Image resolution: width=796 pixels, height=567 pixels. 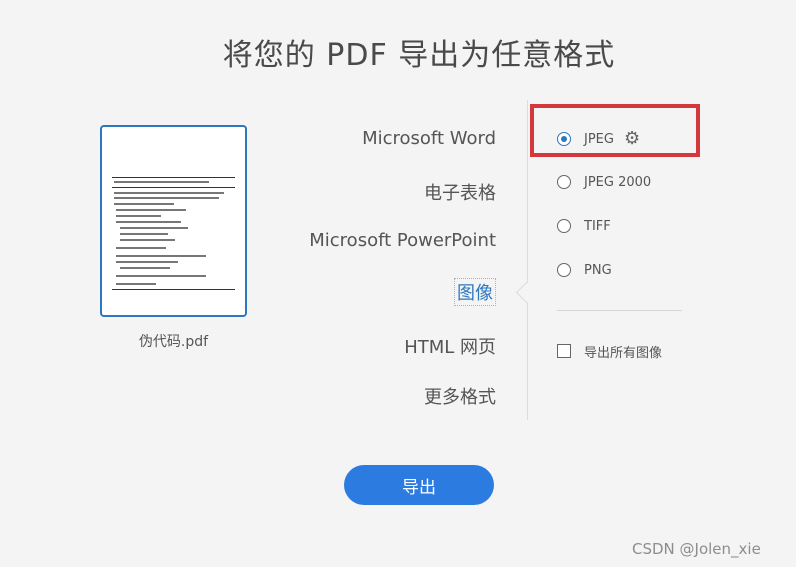 What do you see at coordinates (618, 182) in the screenshot?
I see `option-label: JPEG 2000` at bounding box center [618, 182].